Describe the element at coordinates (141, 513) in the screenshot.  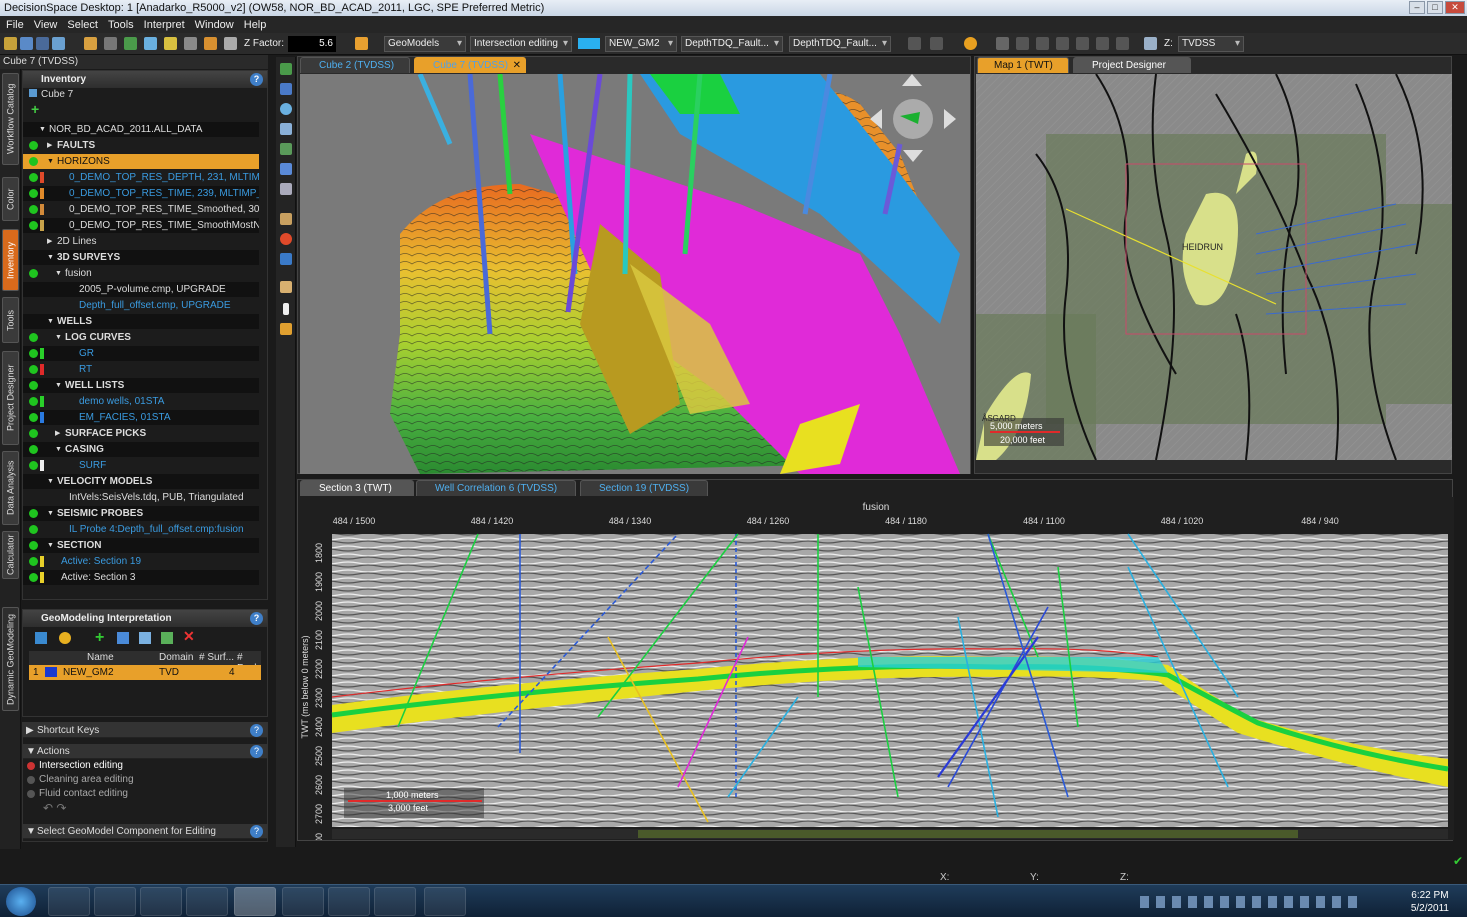
I see `tree-row: ▼ SEISMIC PROBES` at that location.